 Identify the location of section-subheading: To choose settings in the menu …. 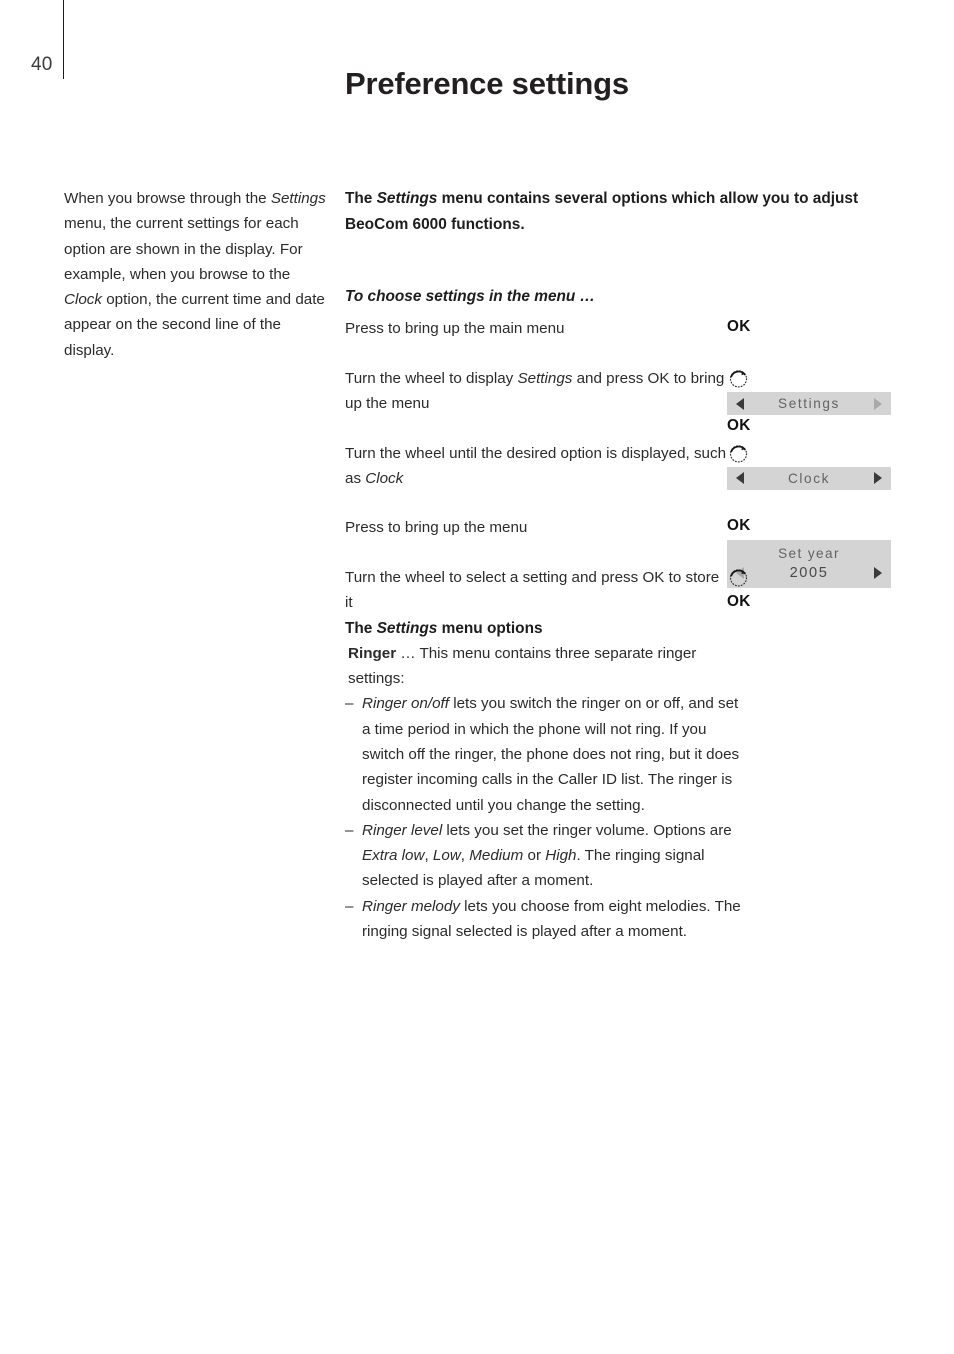
(470, 296).